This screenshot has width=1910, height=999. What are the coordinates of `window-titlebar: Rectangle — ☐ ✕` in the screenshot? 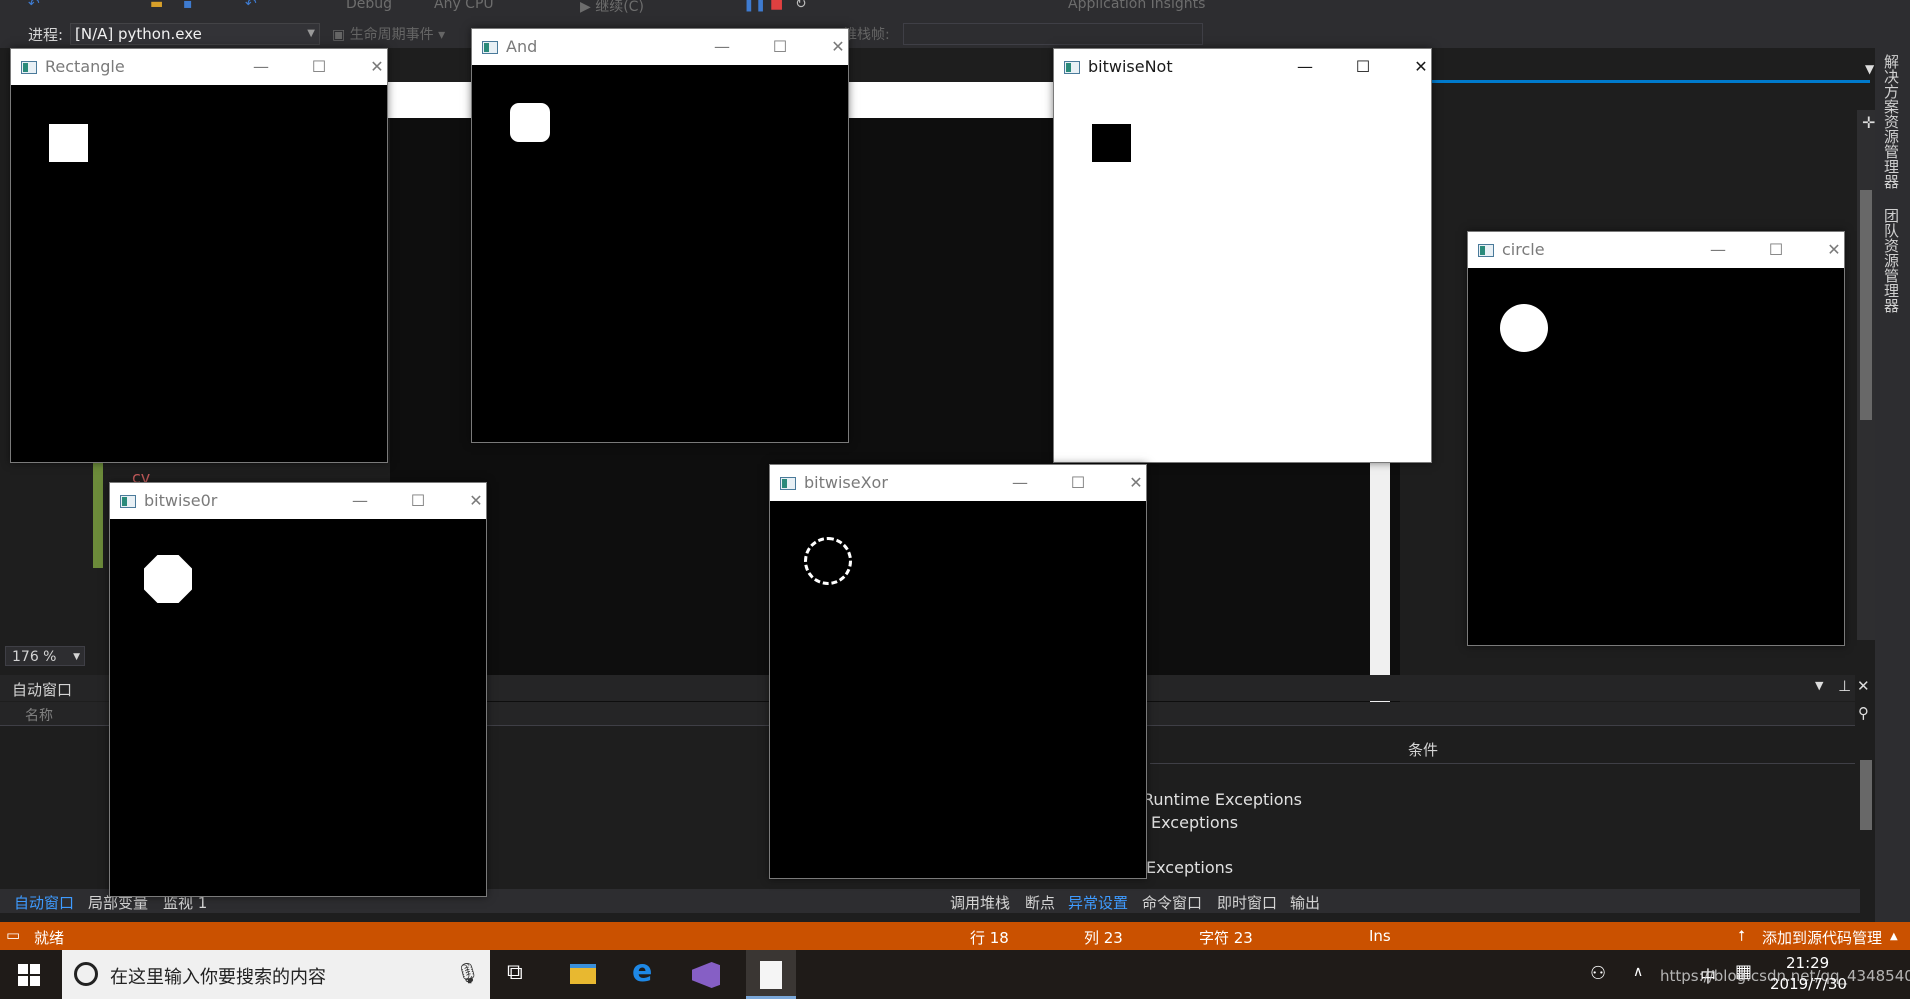 It's located at (199, 67).